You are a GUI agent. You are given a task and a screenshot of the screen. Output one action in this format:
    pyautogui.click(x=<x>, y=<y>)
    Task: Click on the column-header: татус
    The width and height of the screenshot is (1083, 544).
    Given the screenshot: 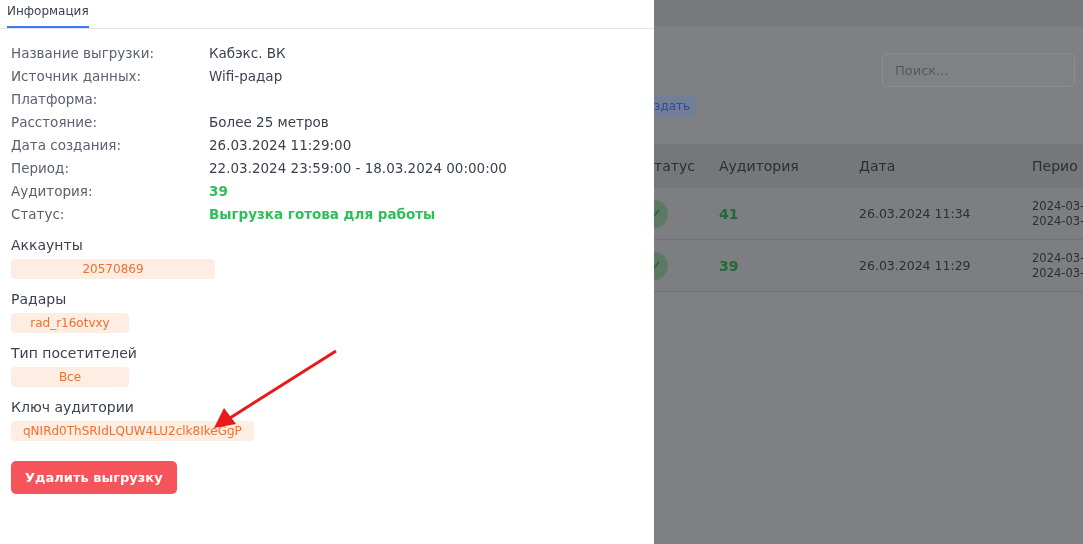 What is the action you would take?
    pyautogui.click(x=675, y=166)
    